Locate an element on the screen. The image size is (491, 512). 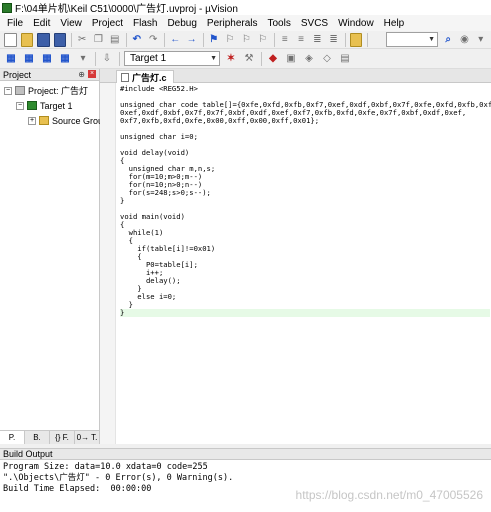
code-line: void main(void) is located at coordinates (152, 216).